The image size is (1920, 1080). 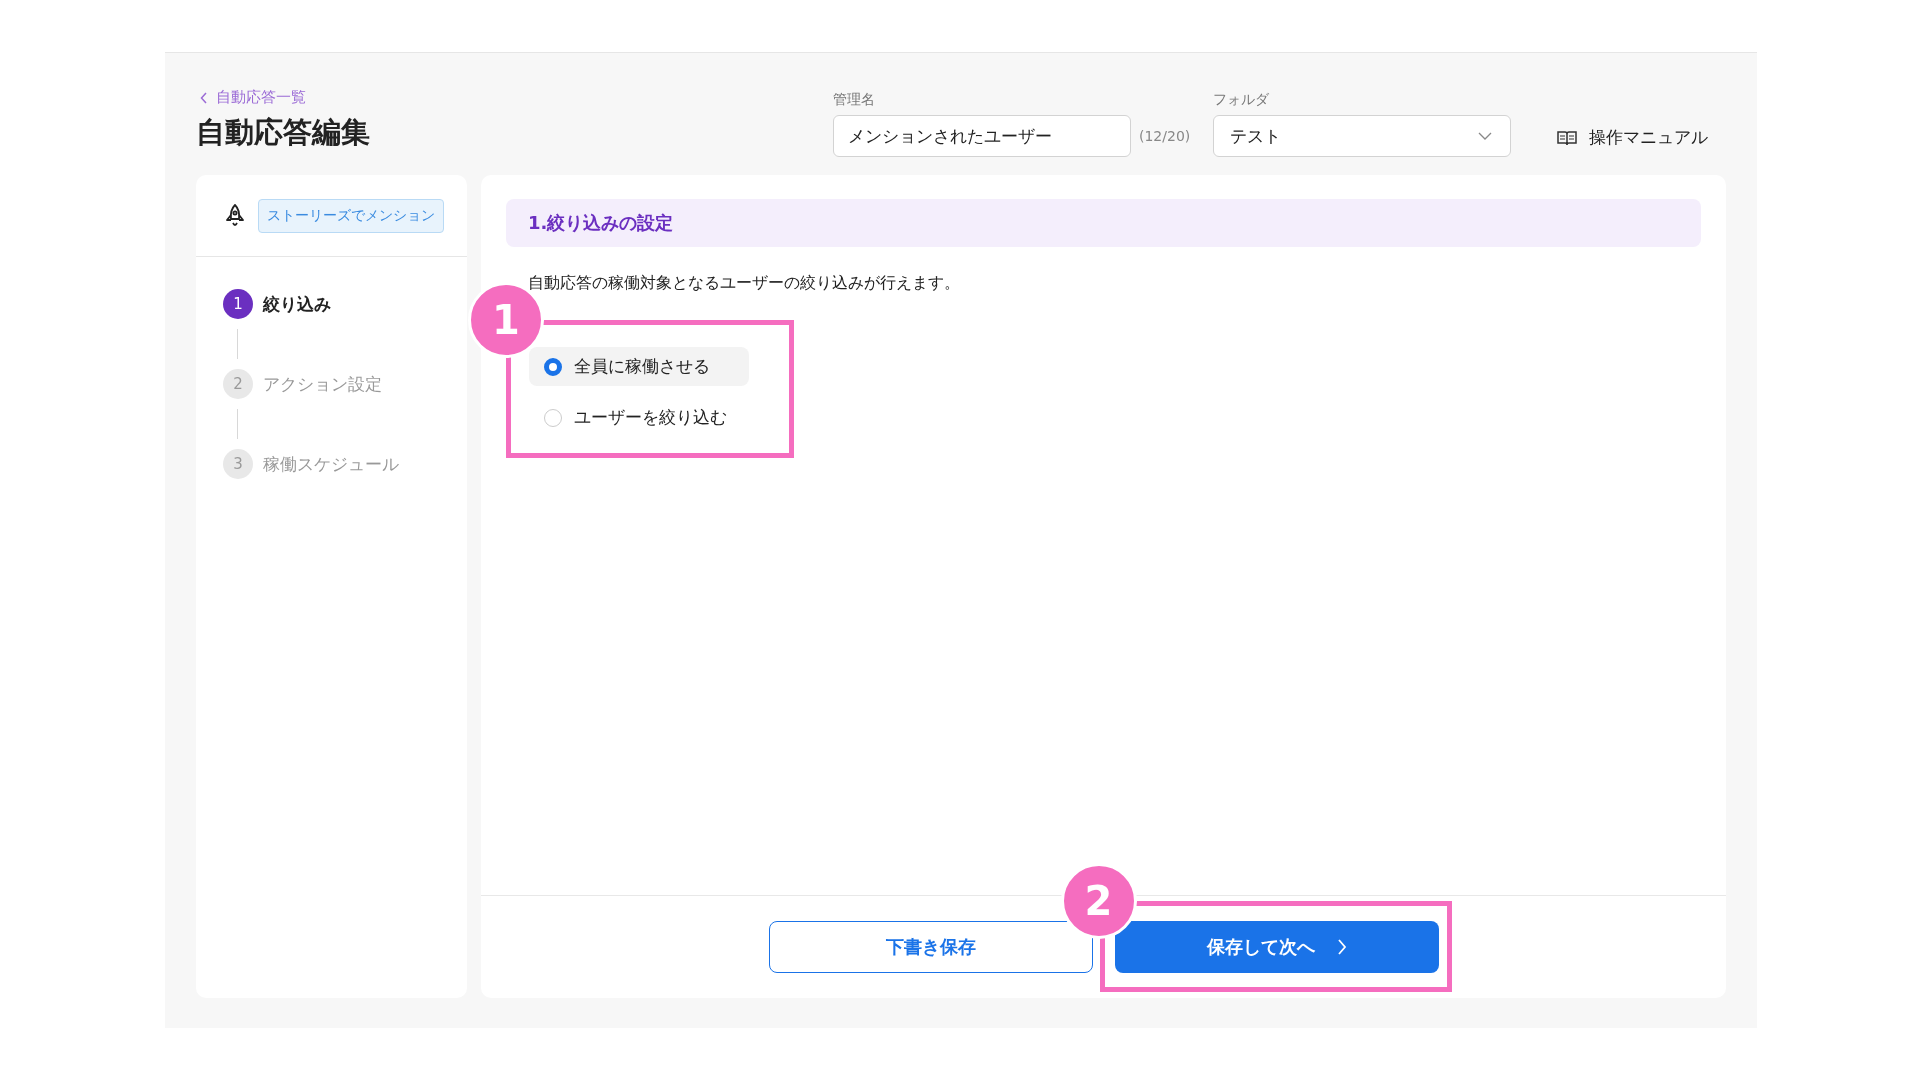 I want to click on radio-option: ユーザーを絞り込む, so click(x=639, y=417).